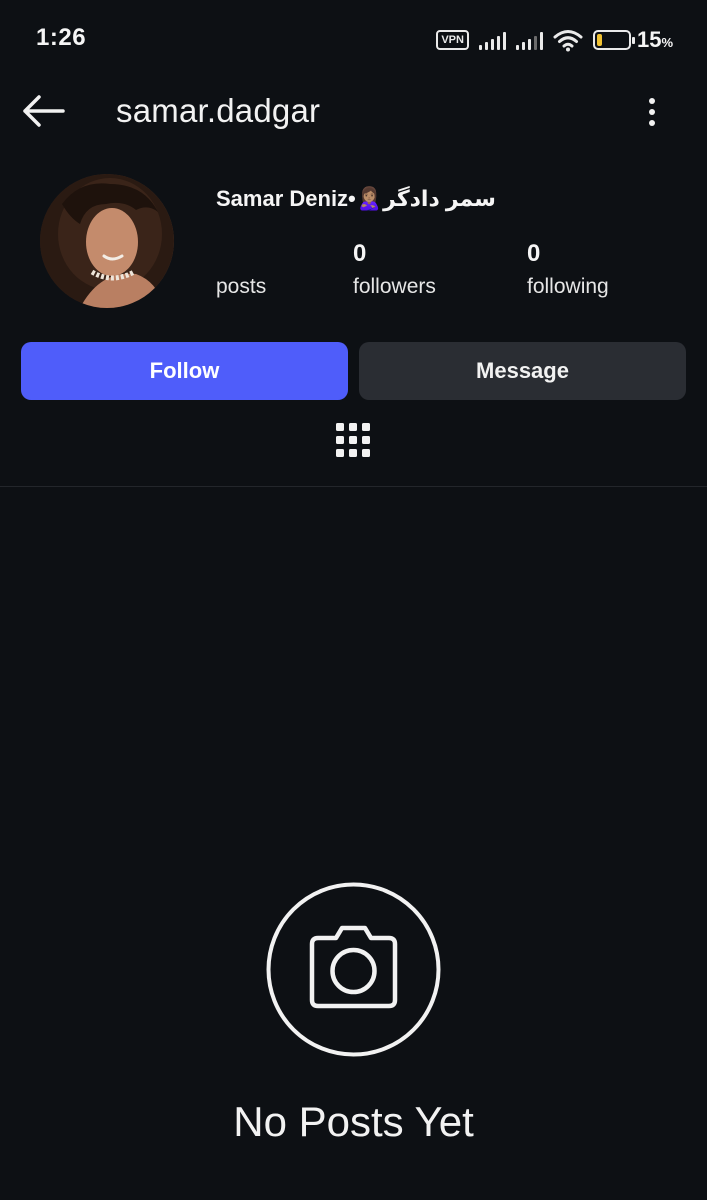 Image resolution: width=707 pixels, height=1200 pixels. I want to click on battery-percent: 15, so click(649, 39).